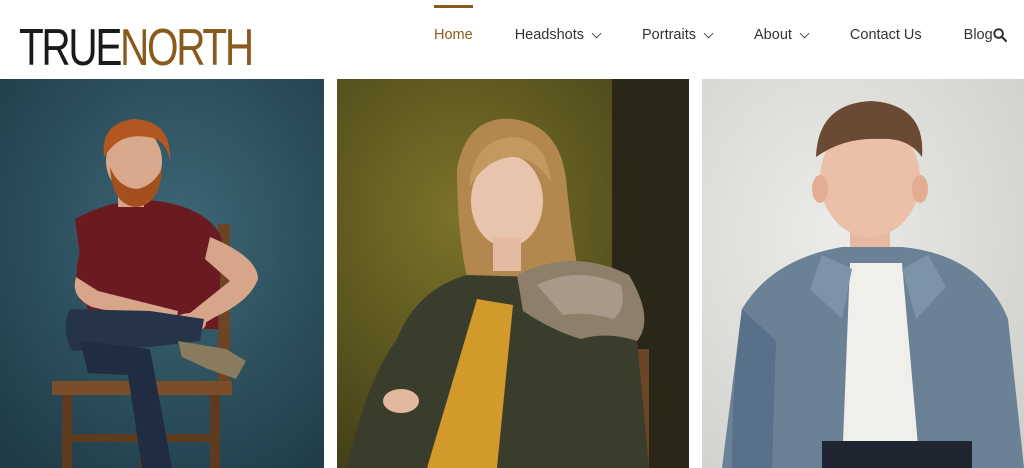 The width and height of the screenshot is (1024, 468). I want to click on nav-item-label: Home, so click(453, 35).